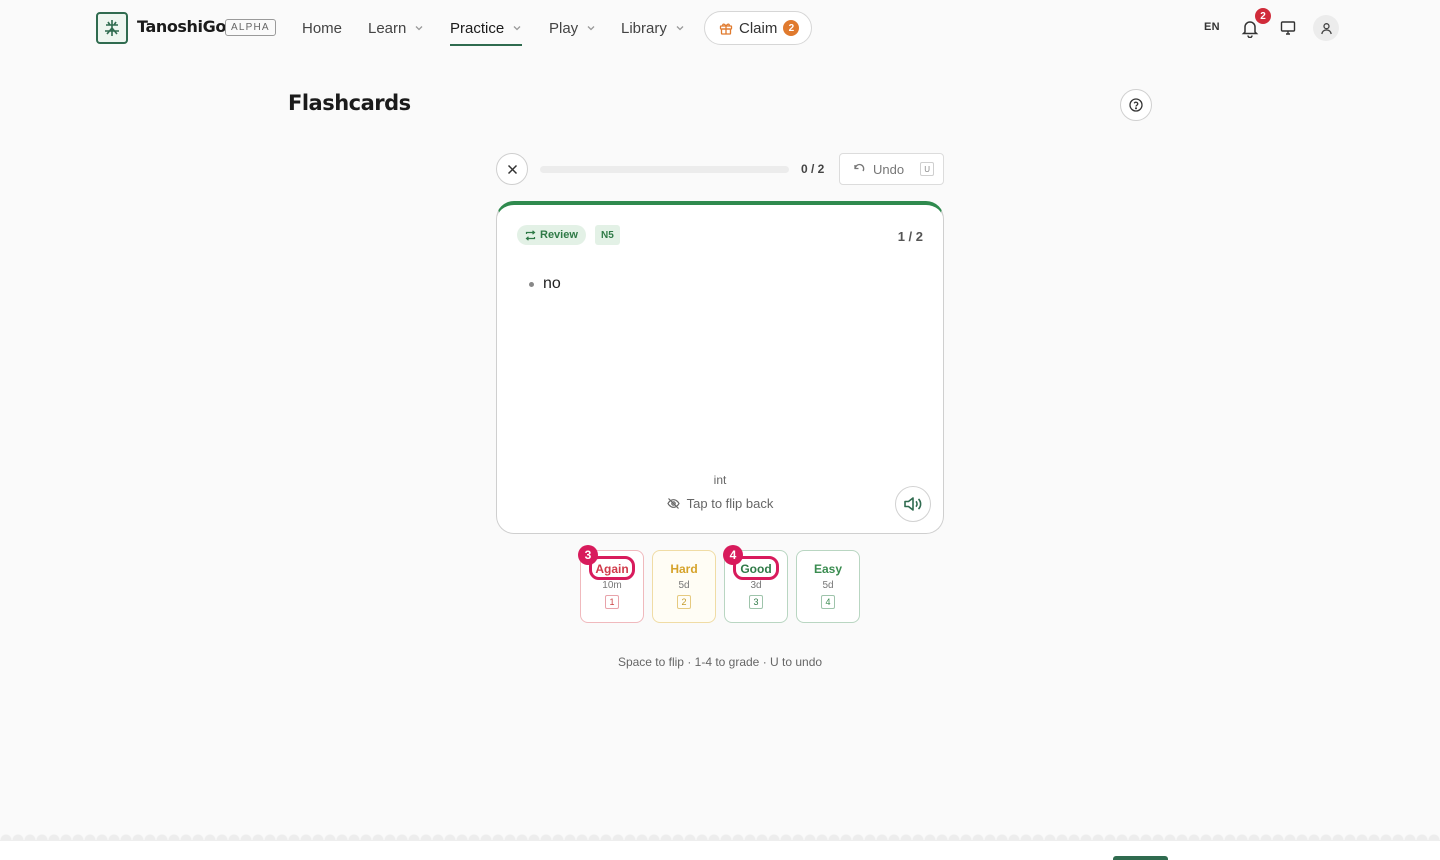  I want to click on page-title: Flashcards, so click(349, 103).